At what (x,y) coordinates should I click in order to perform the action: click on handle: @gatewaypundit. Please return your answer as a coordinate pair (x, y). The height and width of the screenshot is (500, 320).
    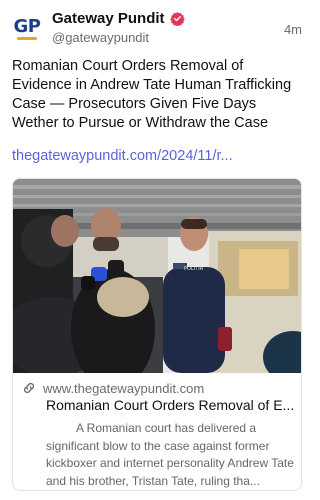
    Looking at the image, I should click on (100, 37).